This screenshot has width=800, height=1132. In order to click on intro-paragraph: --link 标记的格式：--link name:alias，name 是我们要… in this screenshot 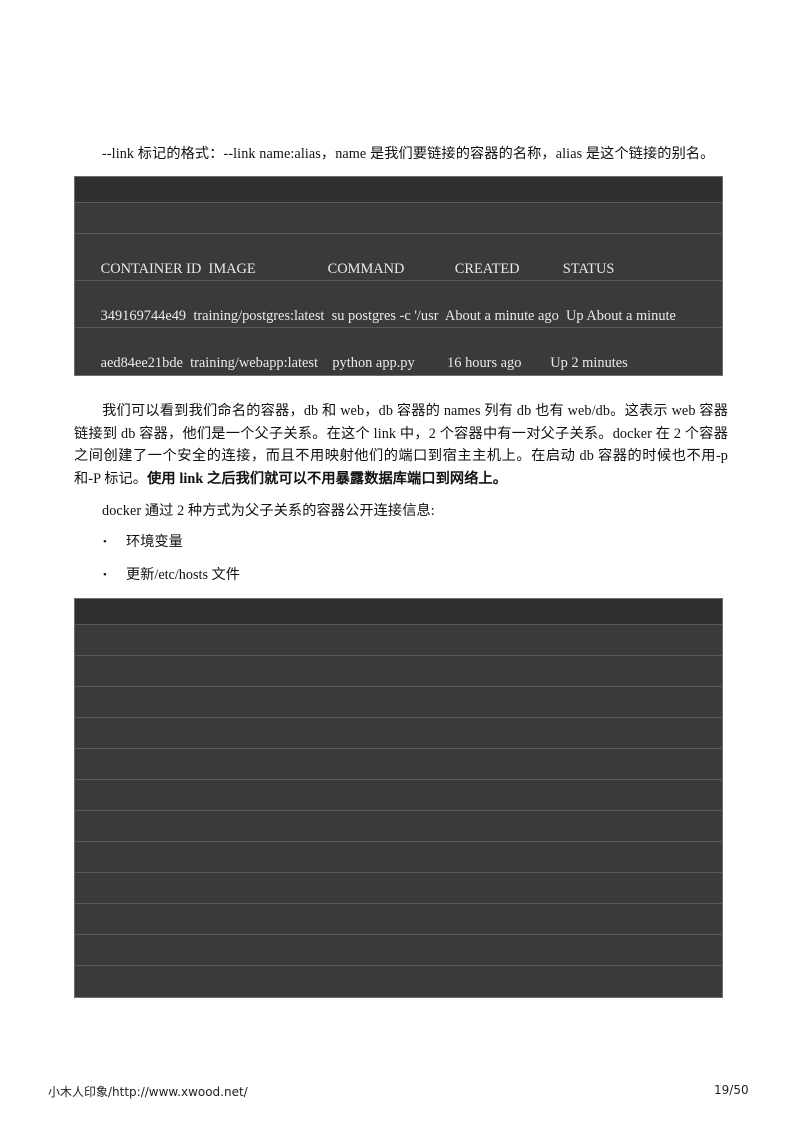, I will do `click(400, 154)`.